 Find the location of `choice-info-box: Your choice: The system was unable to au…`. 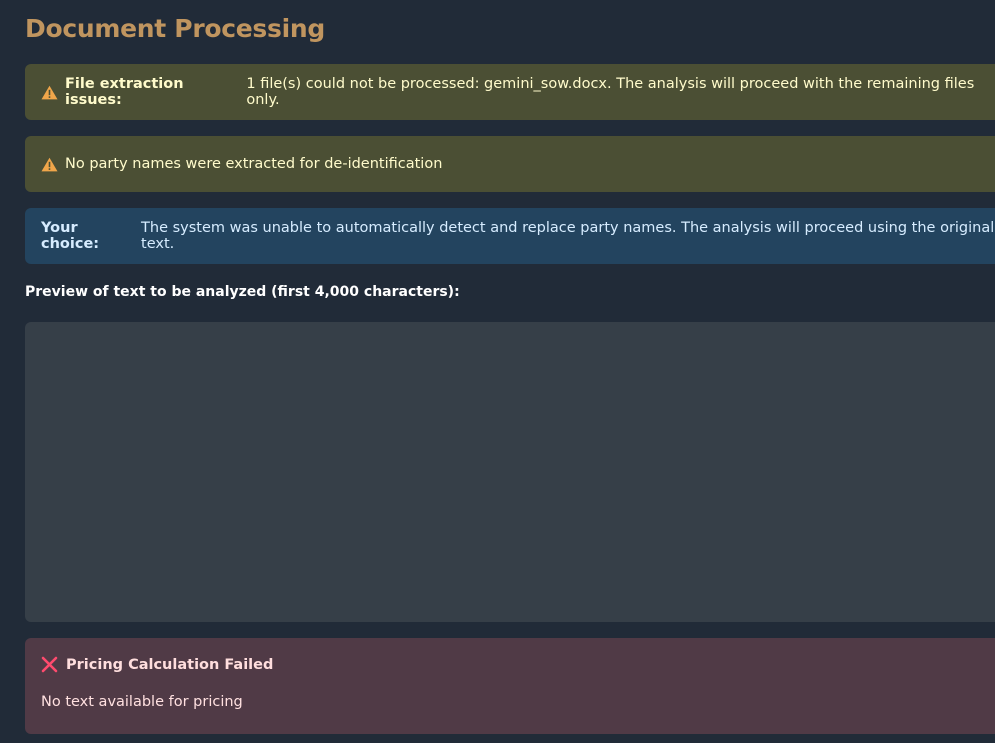

choice-info-box: Your choice: The system was unable to au… is located at coordinates (510, 236).